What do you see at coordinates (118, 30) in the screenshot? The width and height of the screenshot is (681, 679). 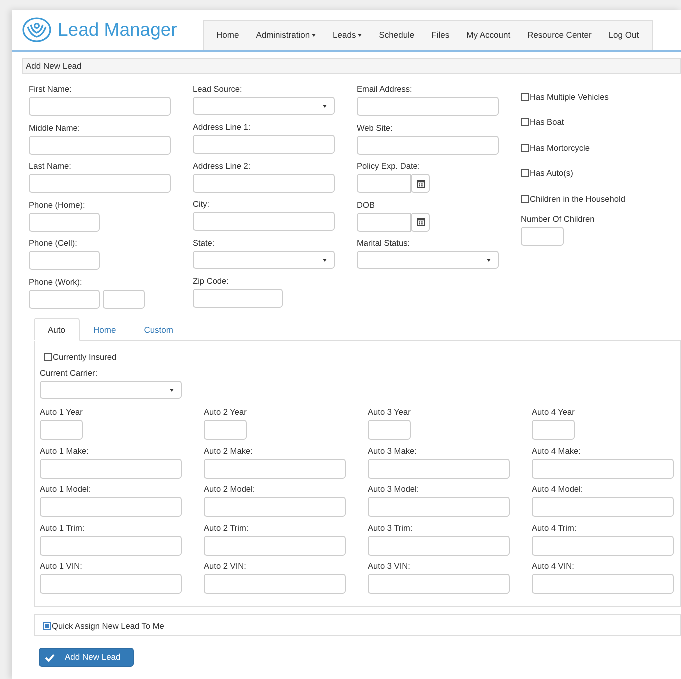 I see `app-title: Lead Manager` at bounding box center [118, 30].